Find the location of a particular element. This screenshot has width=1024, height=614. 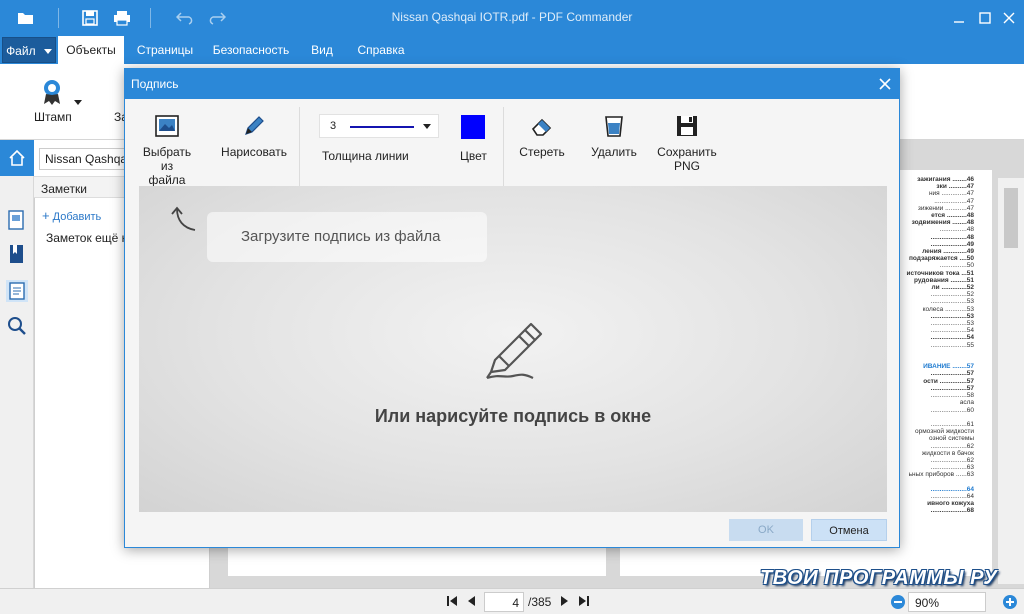

toc-line: ления .............49 is located at coordinates (948, 252).